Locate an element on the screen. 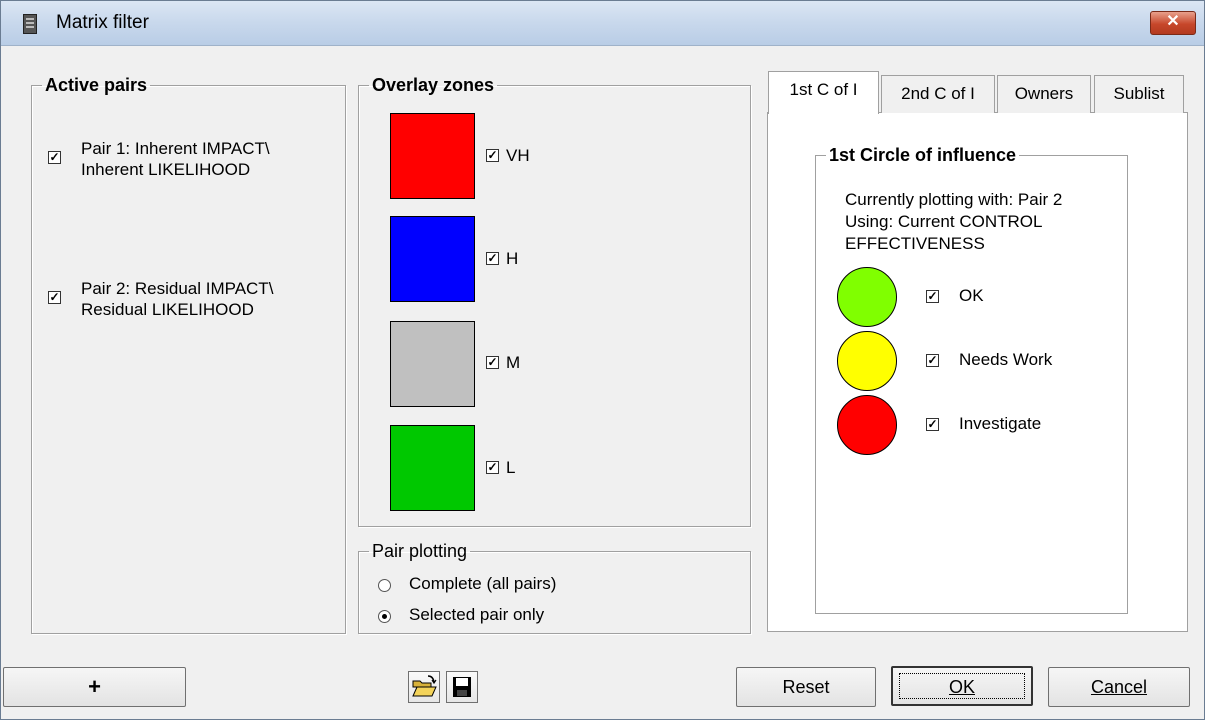 This screenshot has width=1205, height=720. pair-plotting-legend: Pair plotting is located at coordinates (420, 551).